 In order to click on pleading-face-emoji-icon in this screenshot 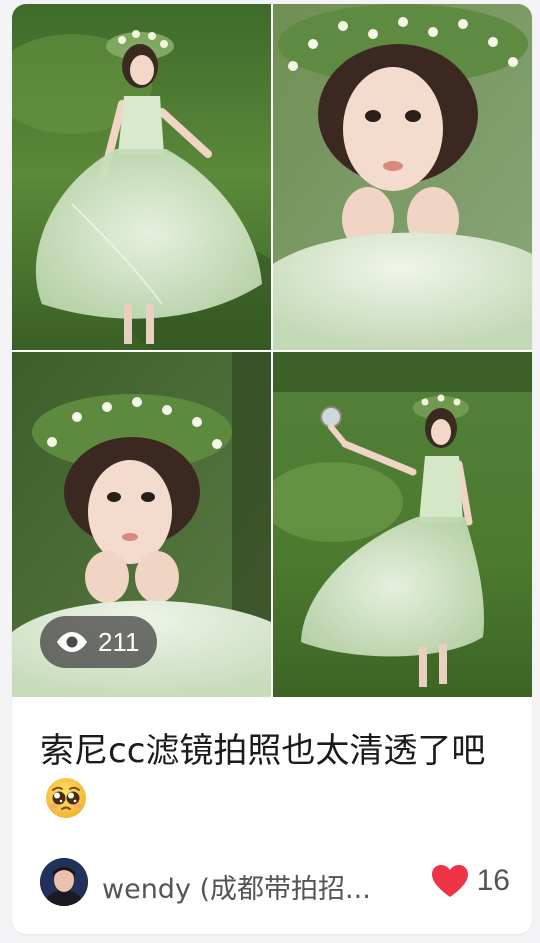, I will do `click(66, 798)`.